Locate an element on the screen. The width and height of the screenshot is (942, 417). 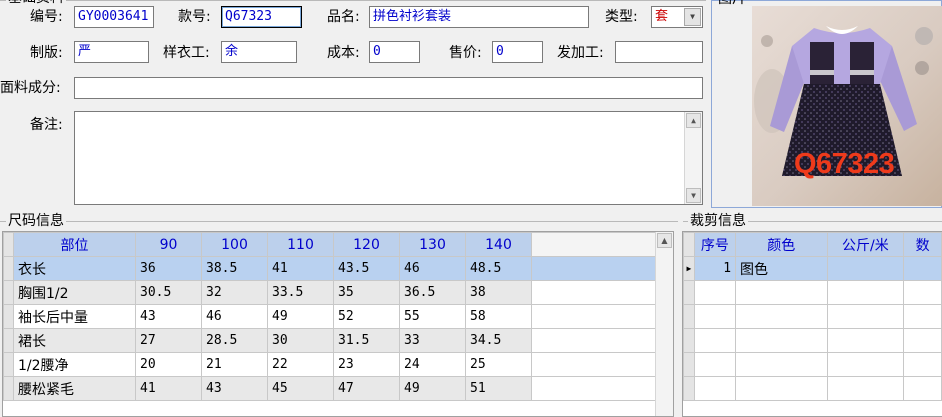
value-cell: 30.5 is located at coordinates (168, 292).